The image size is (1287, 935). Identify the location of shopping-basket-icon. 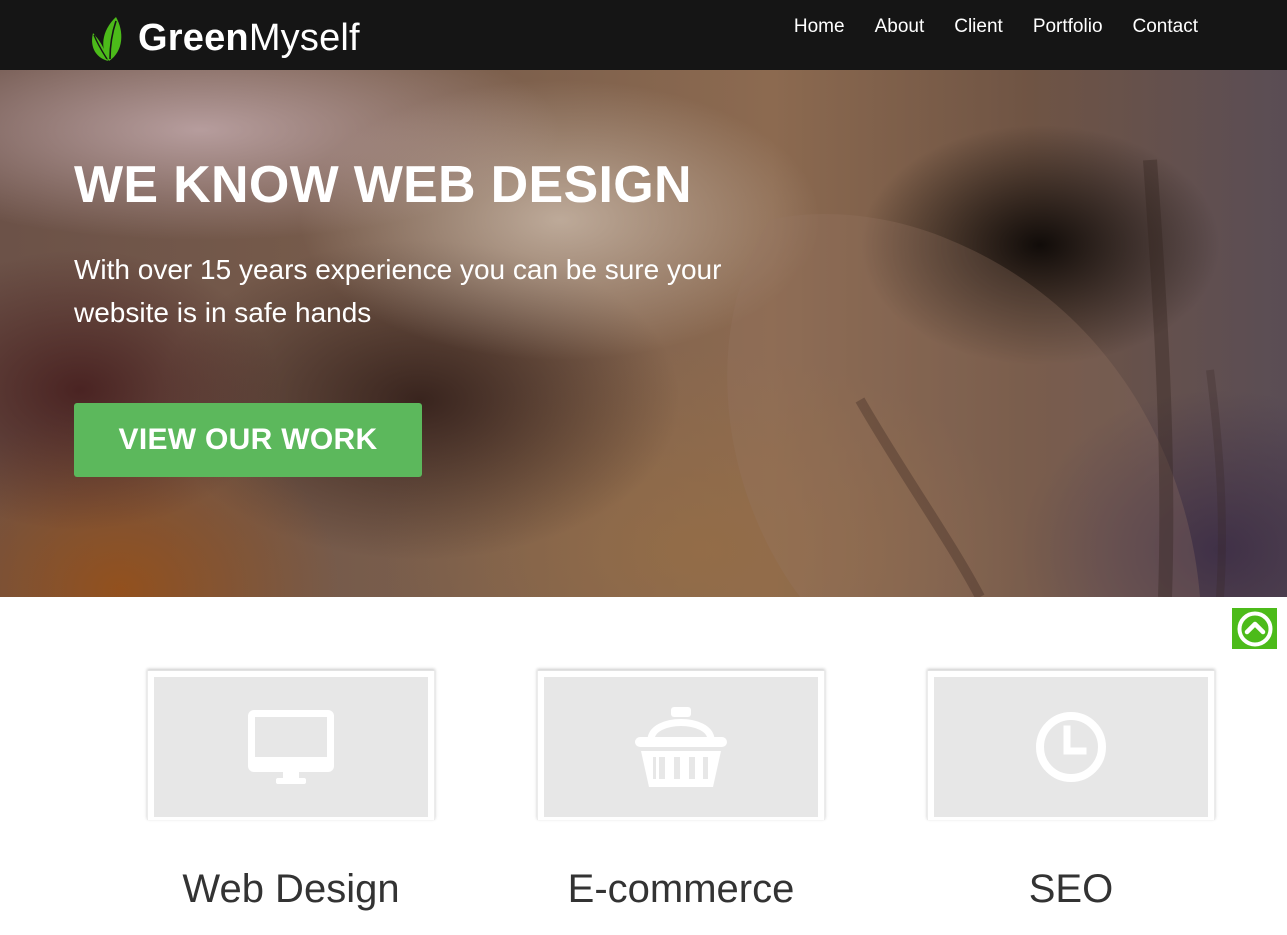
(681, 747).